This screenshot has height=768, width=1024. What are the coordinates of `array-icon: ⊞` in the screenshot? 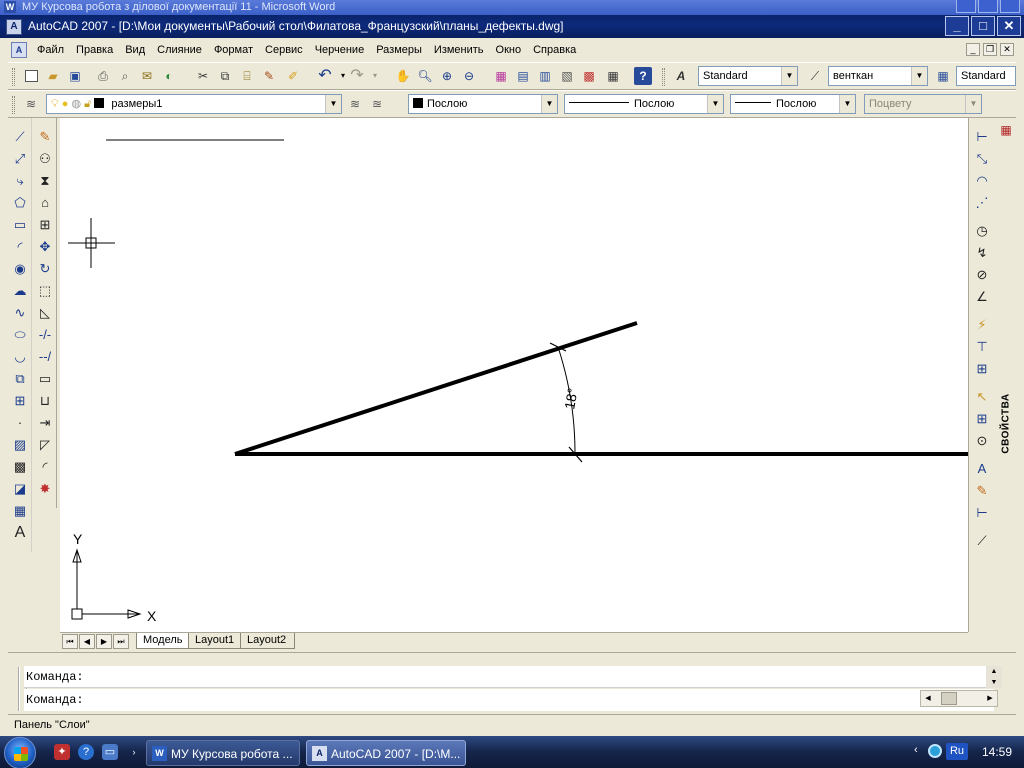 It's located at (45, 225).